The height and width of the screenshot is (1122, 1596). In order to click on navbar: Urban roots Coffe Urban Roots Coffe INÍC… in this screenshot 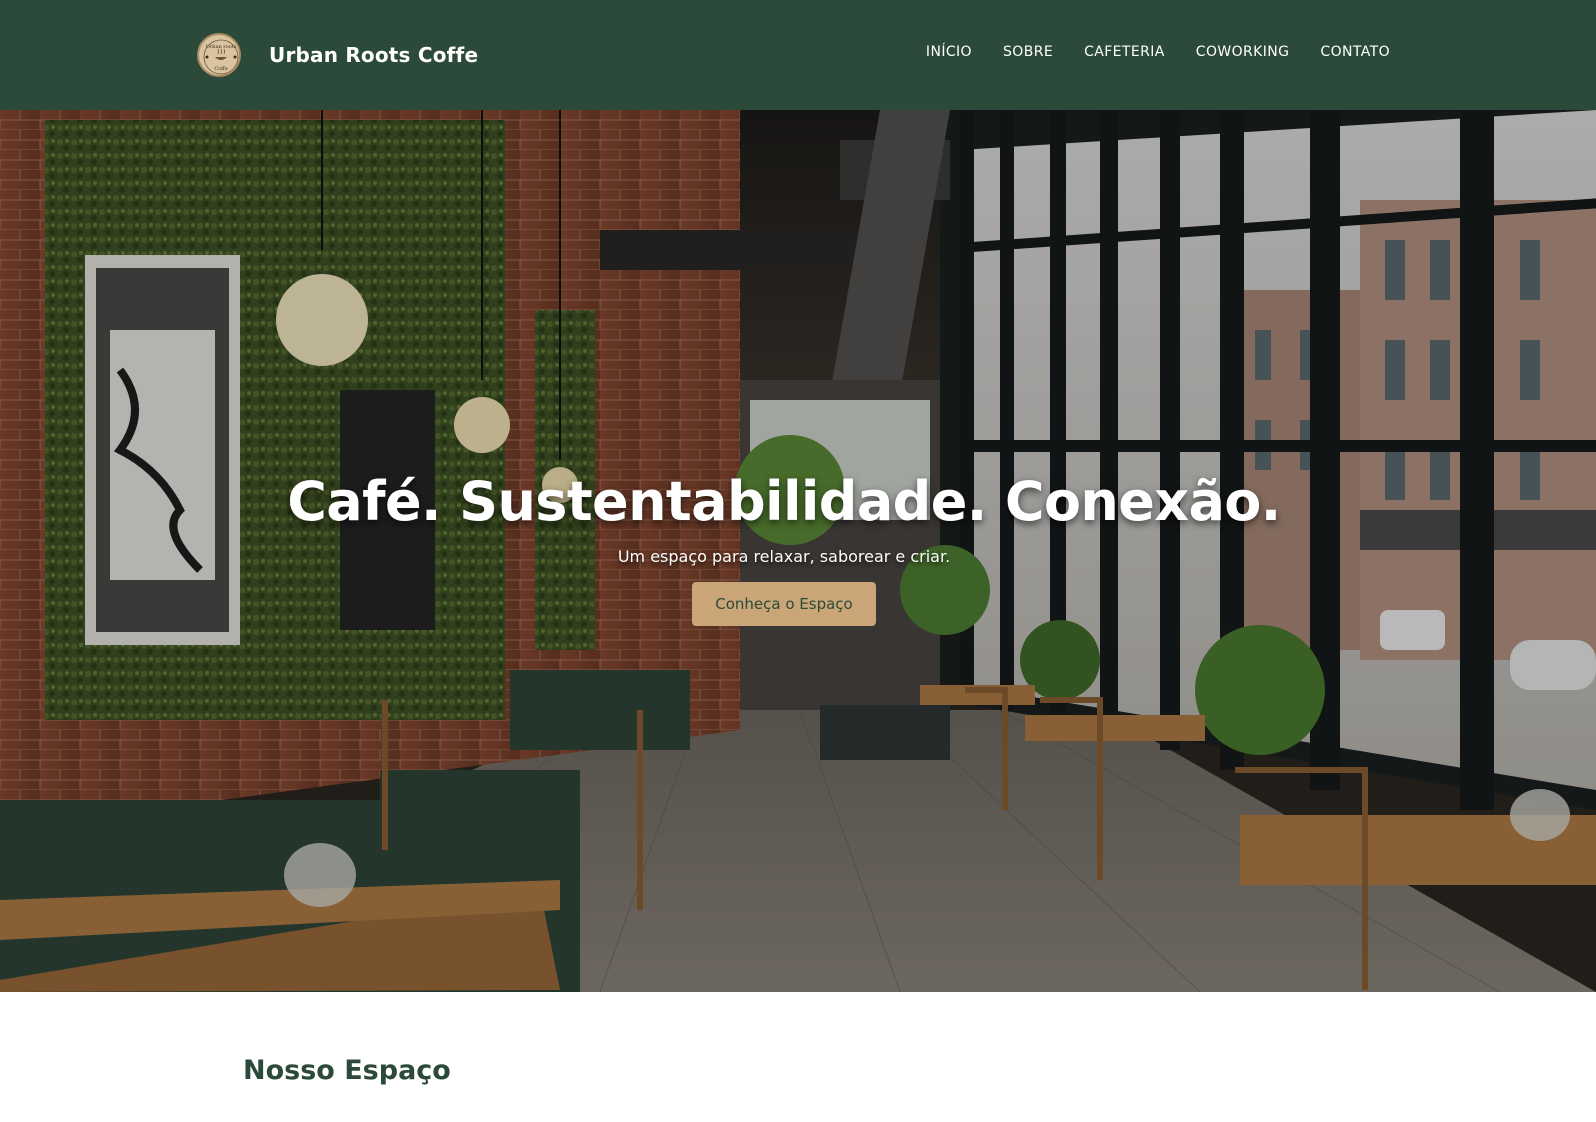, I will do `click(798, 55)`.